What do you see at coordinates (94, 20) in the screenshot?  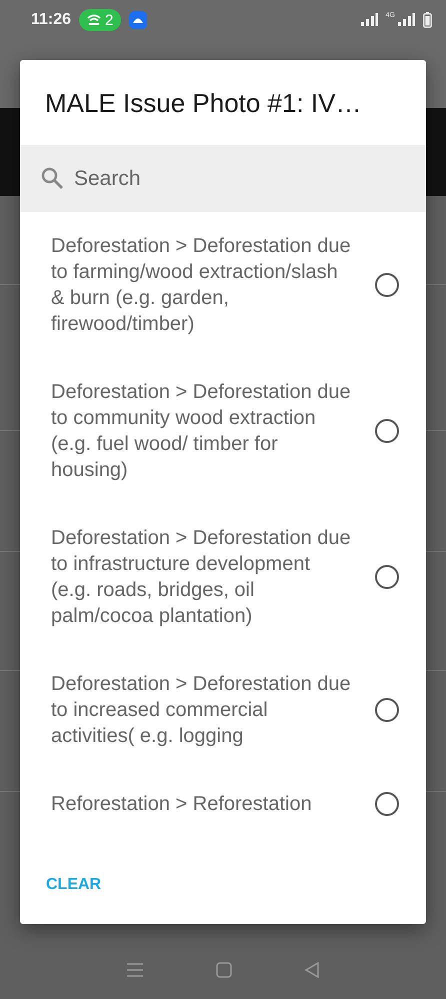 I see `hotspot-icon` at bounding box center [94, 20].